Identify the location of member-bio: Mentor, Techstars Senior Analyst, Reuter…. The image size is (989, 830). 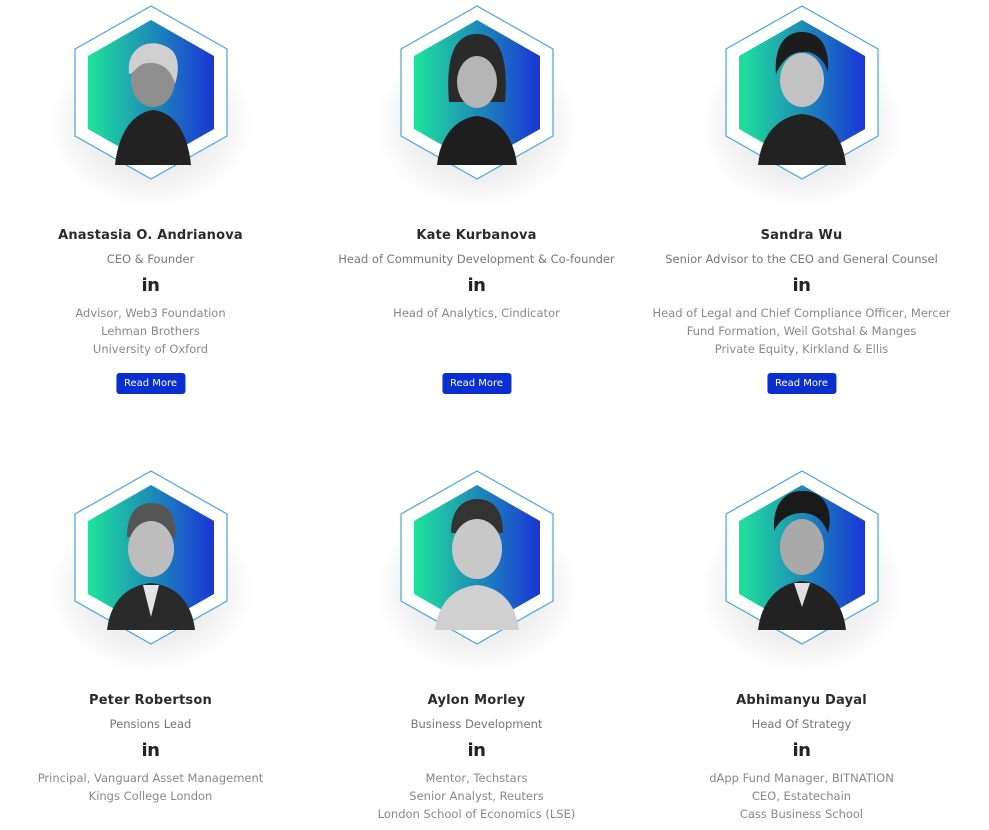
(476, 796).